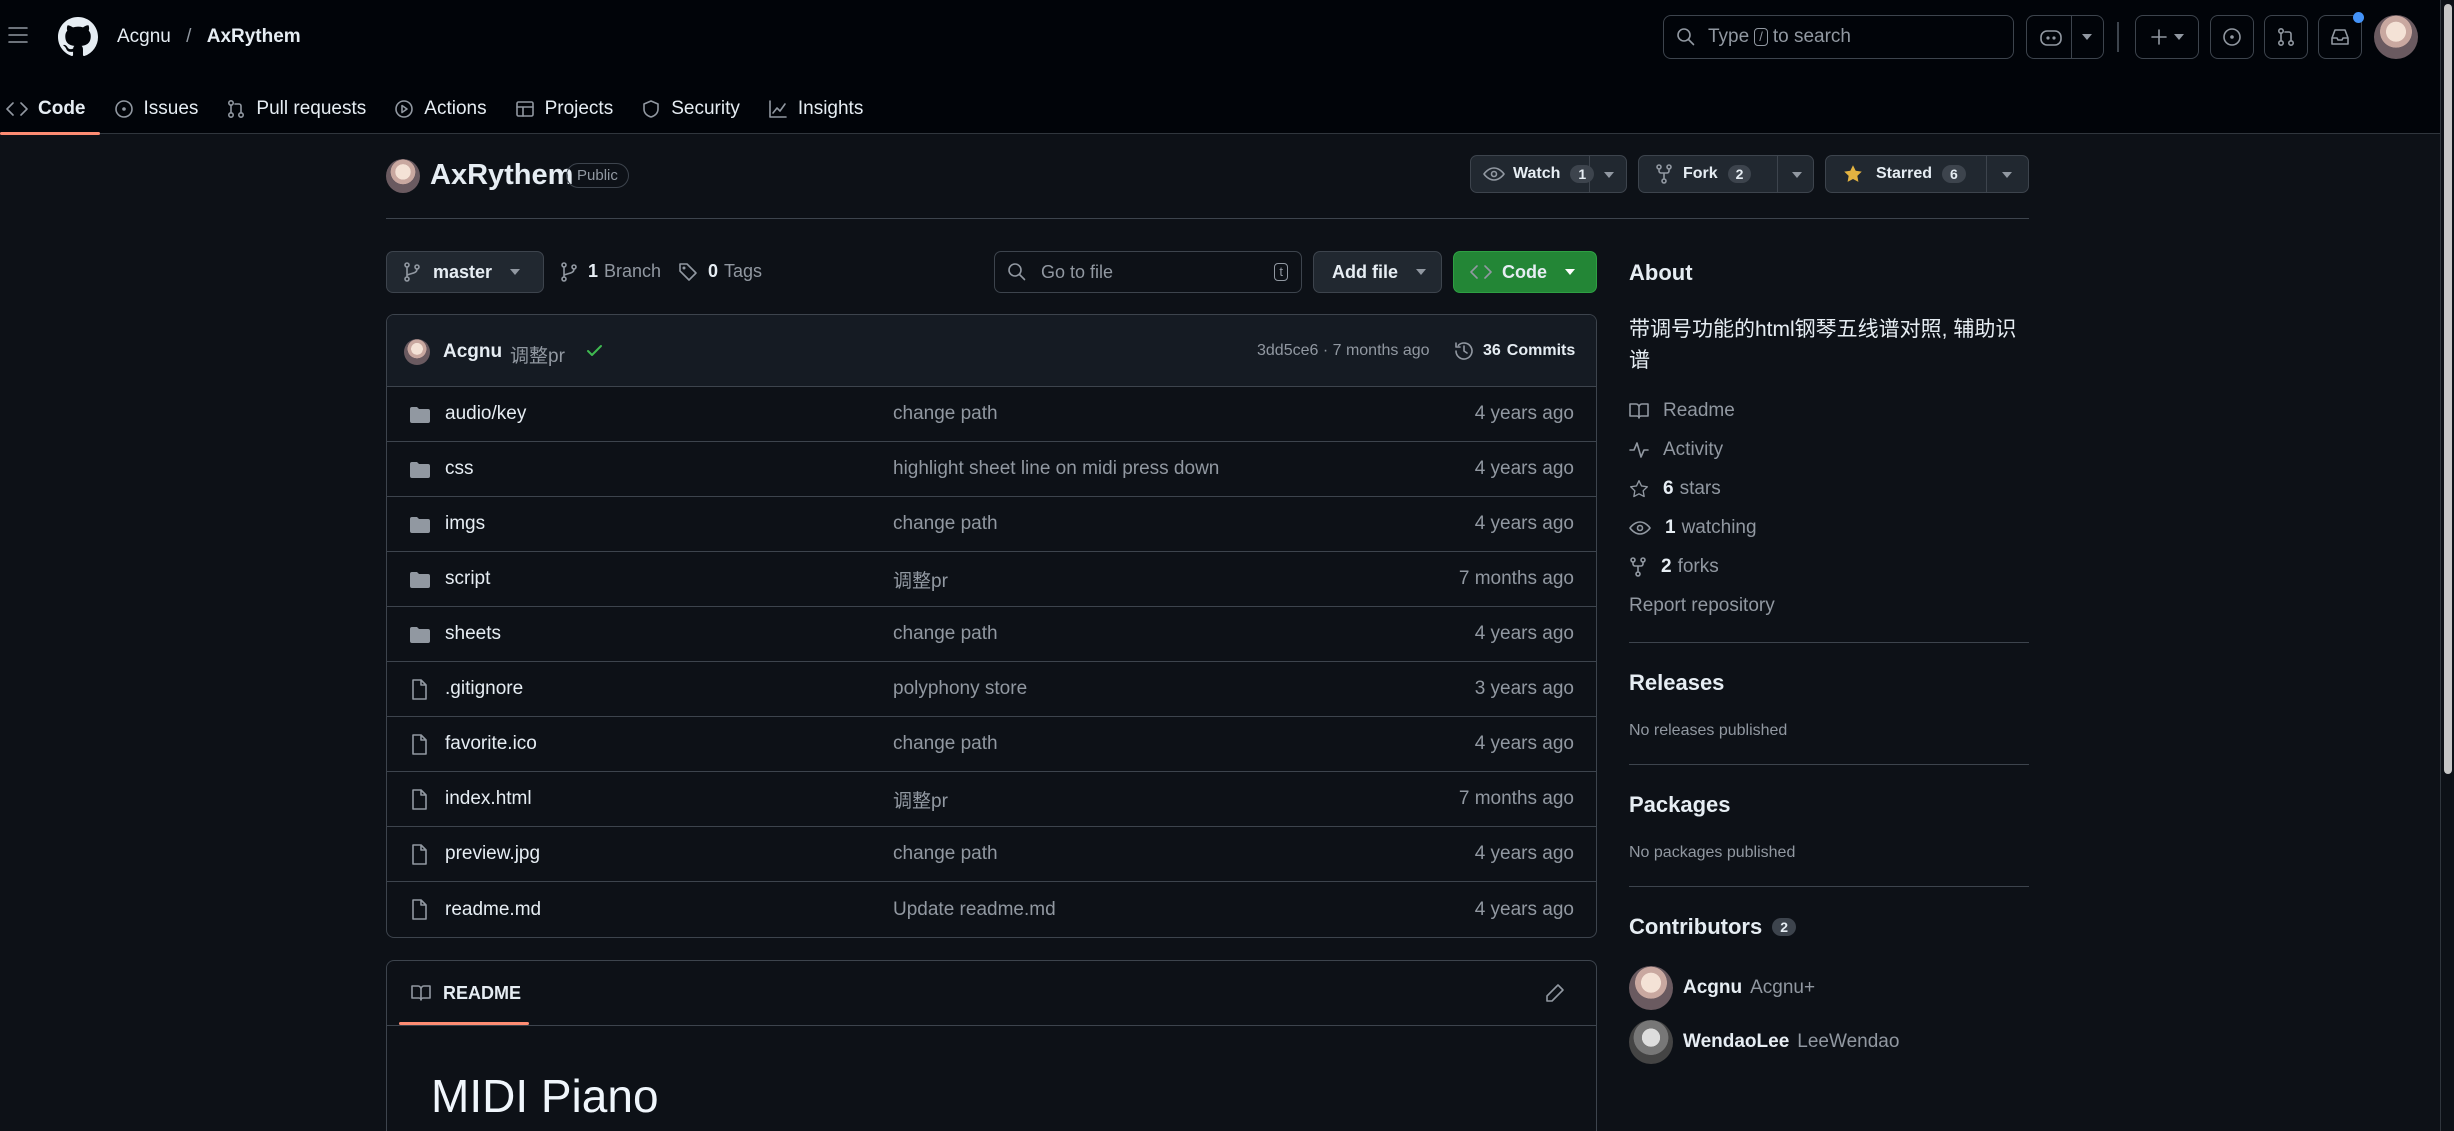  Describe the element at coordinates (171, 108) in the screenshot. I see `tab-issues-label: Issues` at that location.